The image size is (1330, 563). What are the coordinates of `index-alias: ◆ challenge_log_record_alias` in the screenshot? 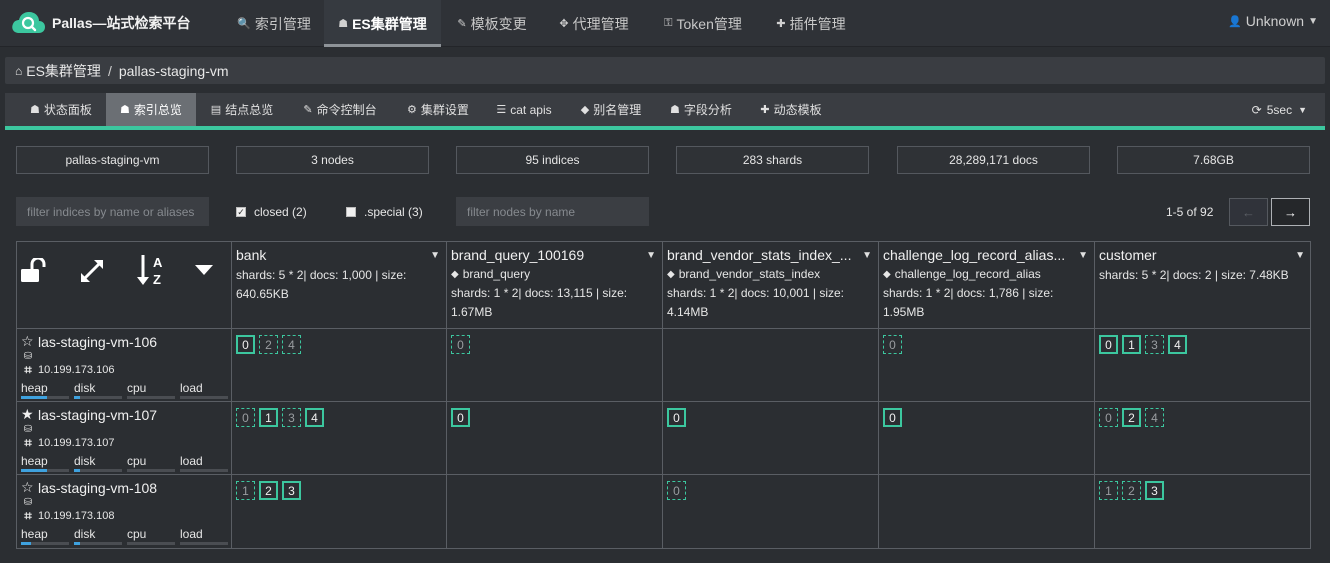 It's located at (986, 274).